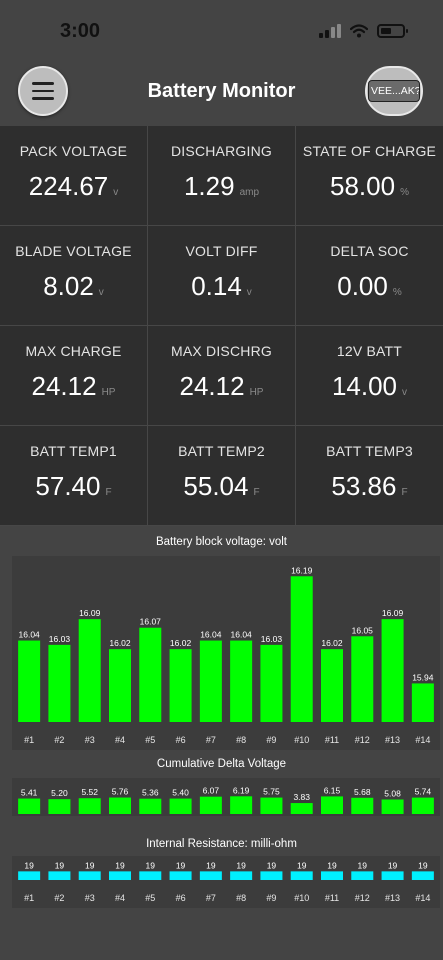  What do you see at coordinates (221, 542) in the screenshot?
I see `chart-title-block-voltage: Battery block voltage: volt` at bounding box center [221, 542].